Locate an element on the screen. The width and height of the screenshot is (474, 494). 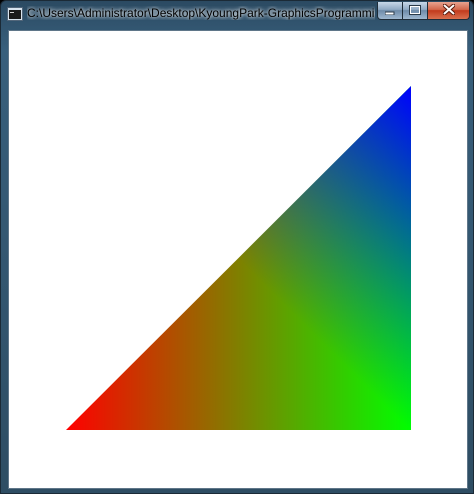
maximize-button is located at coordinates (415, 11).